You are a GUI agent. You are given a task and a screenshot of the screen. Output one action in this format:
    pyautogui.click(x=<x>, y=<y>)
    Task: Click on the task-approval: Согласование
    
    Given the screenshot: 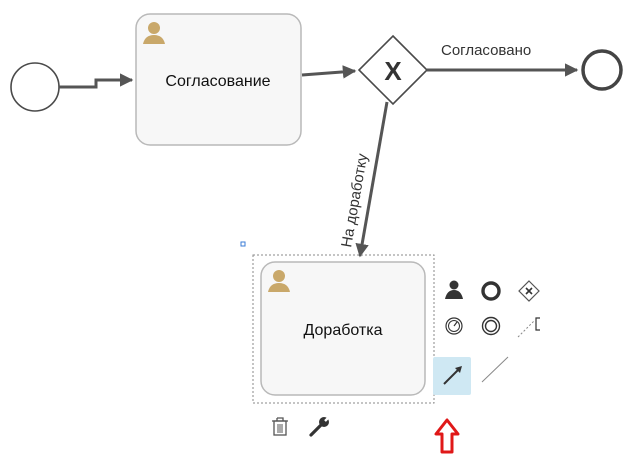 What is the action you would take?
    pyautogui.click(x=218, y=79)
    